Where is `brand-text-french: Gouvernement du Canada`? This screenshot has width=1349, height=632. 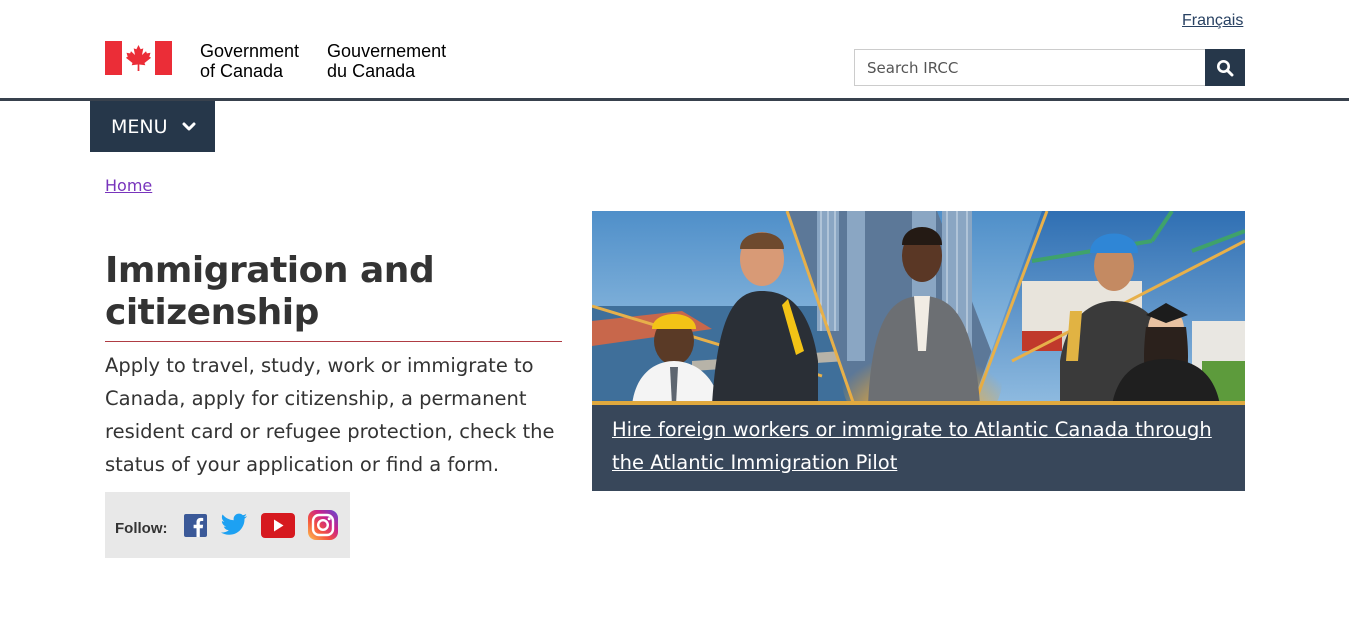
brand-text-french: Gouvernement du Canada is located at coordinates (386, 61).